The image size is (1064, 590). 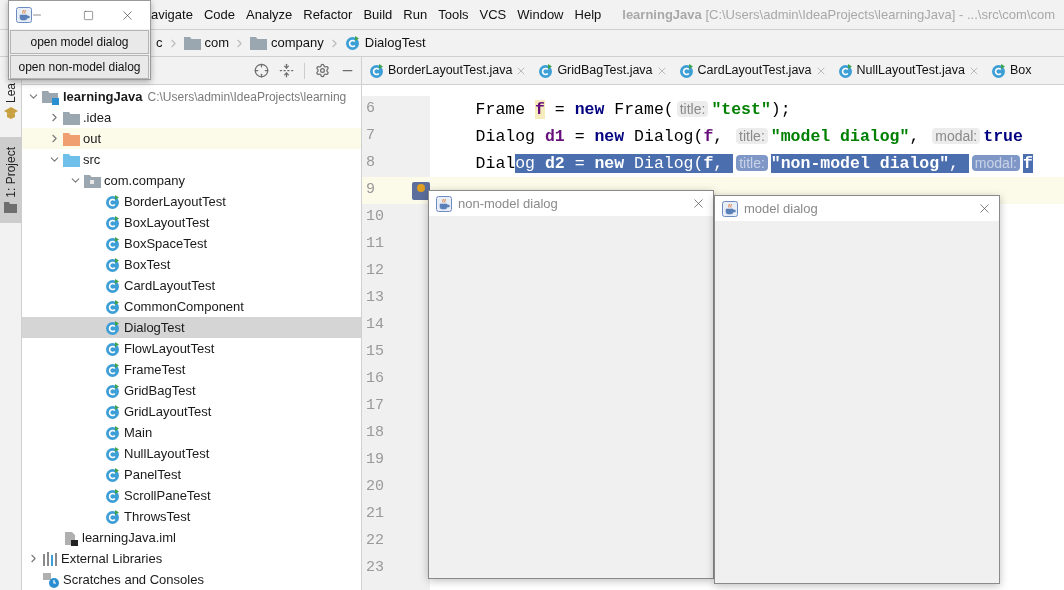 What do you see at coordinates (588, 14) in the screenshot?
I see `menu-item: Help` at bounding box center [588, 14].